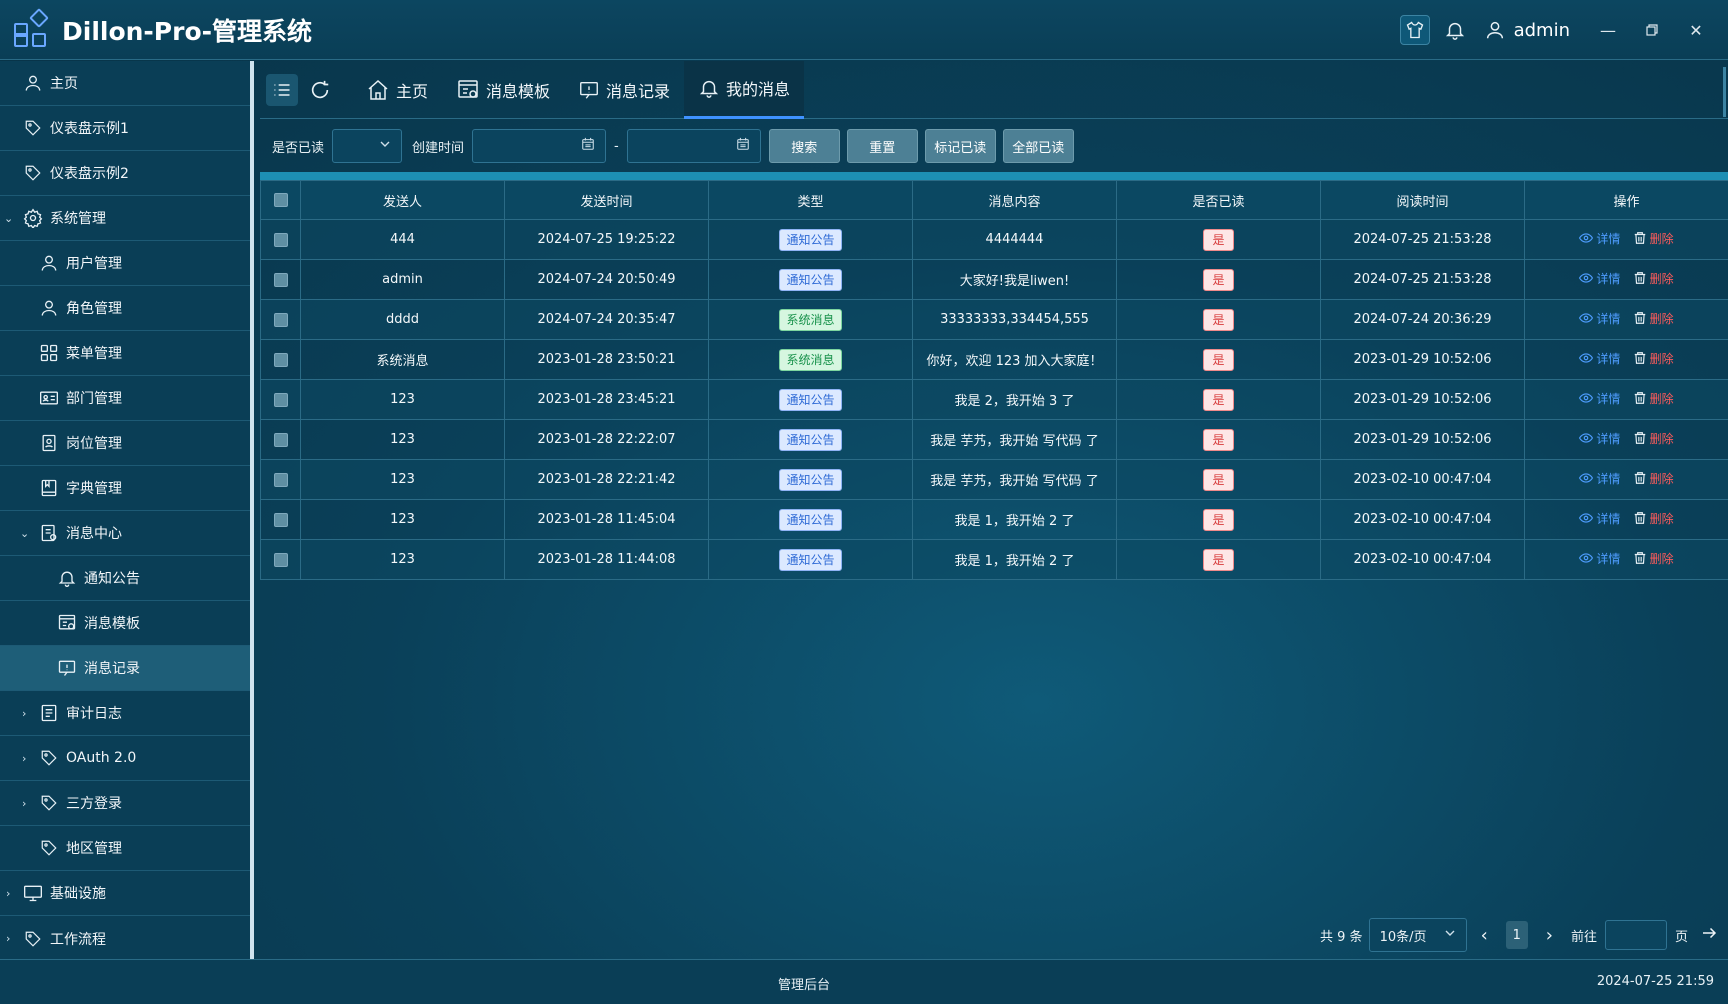  What do you see at coordinates (882, 146) in the screenshot?
I see `reset-button: 重置` at bounding box center [882, 146].